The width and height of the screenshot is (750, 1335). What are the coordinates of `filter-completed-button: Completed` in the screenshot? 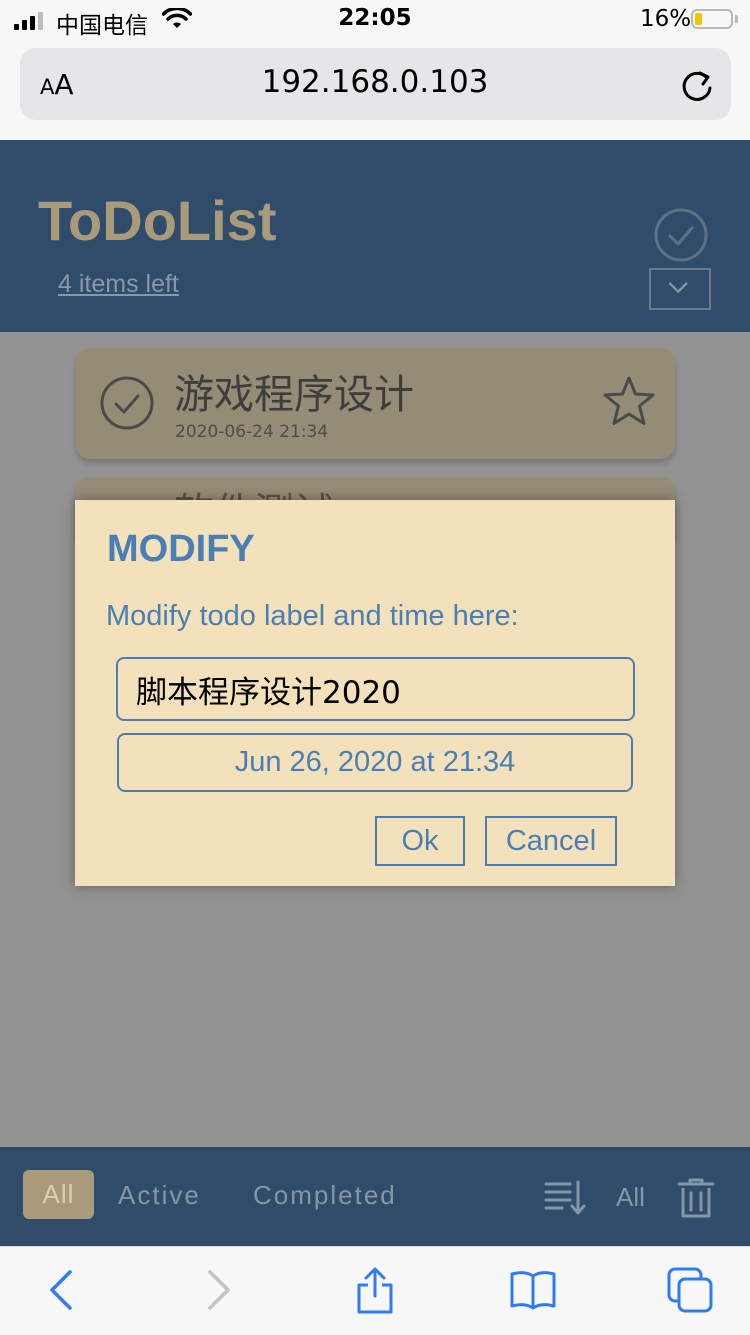 It's located at (325, 1195).